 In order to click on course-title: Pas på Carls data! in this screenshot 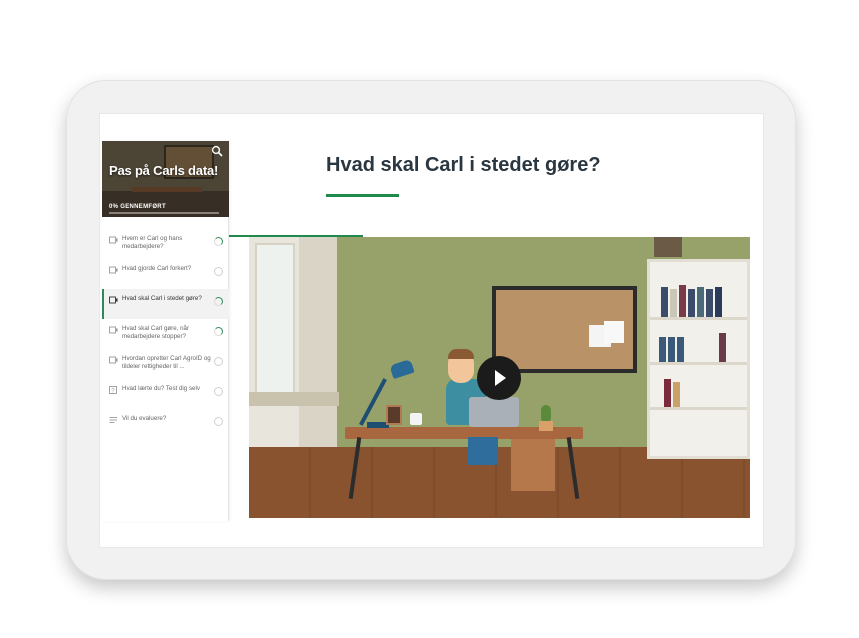, I will do `click(164, 170)`.